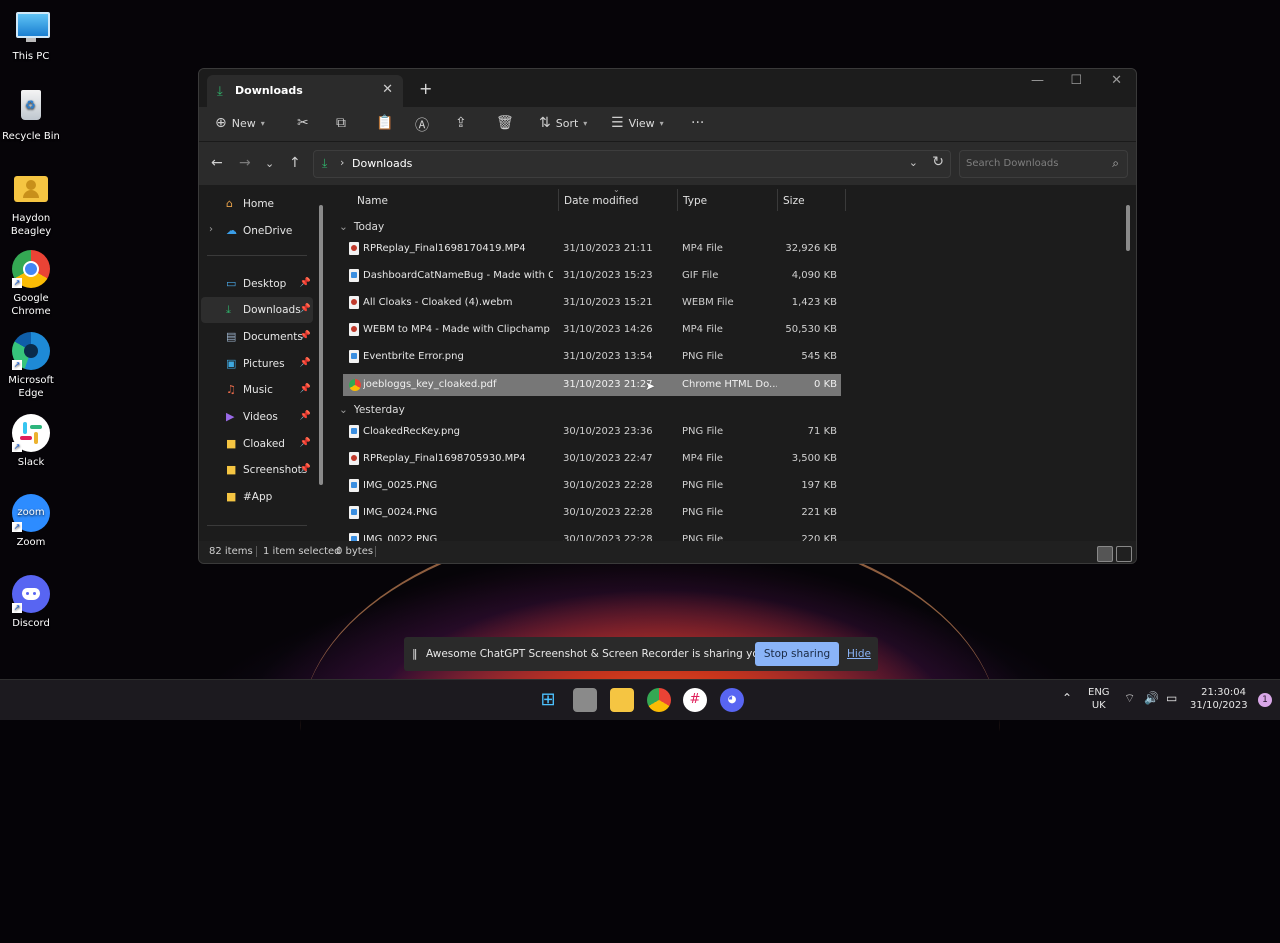 This screenshot has height=943, width=1280. Describe the element at coordinates (797, 654) in the screenshot. I see `stop-sharing-button: Stop sharing` at that location.